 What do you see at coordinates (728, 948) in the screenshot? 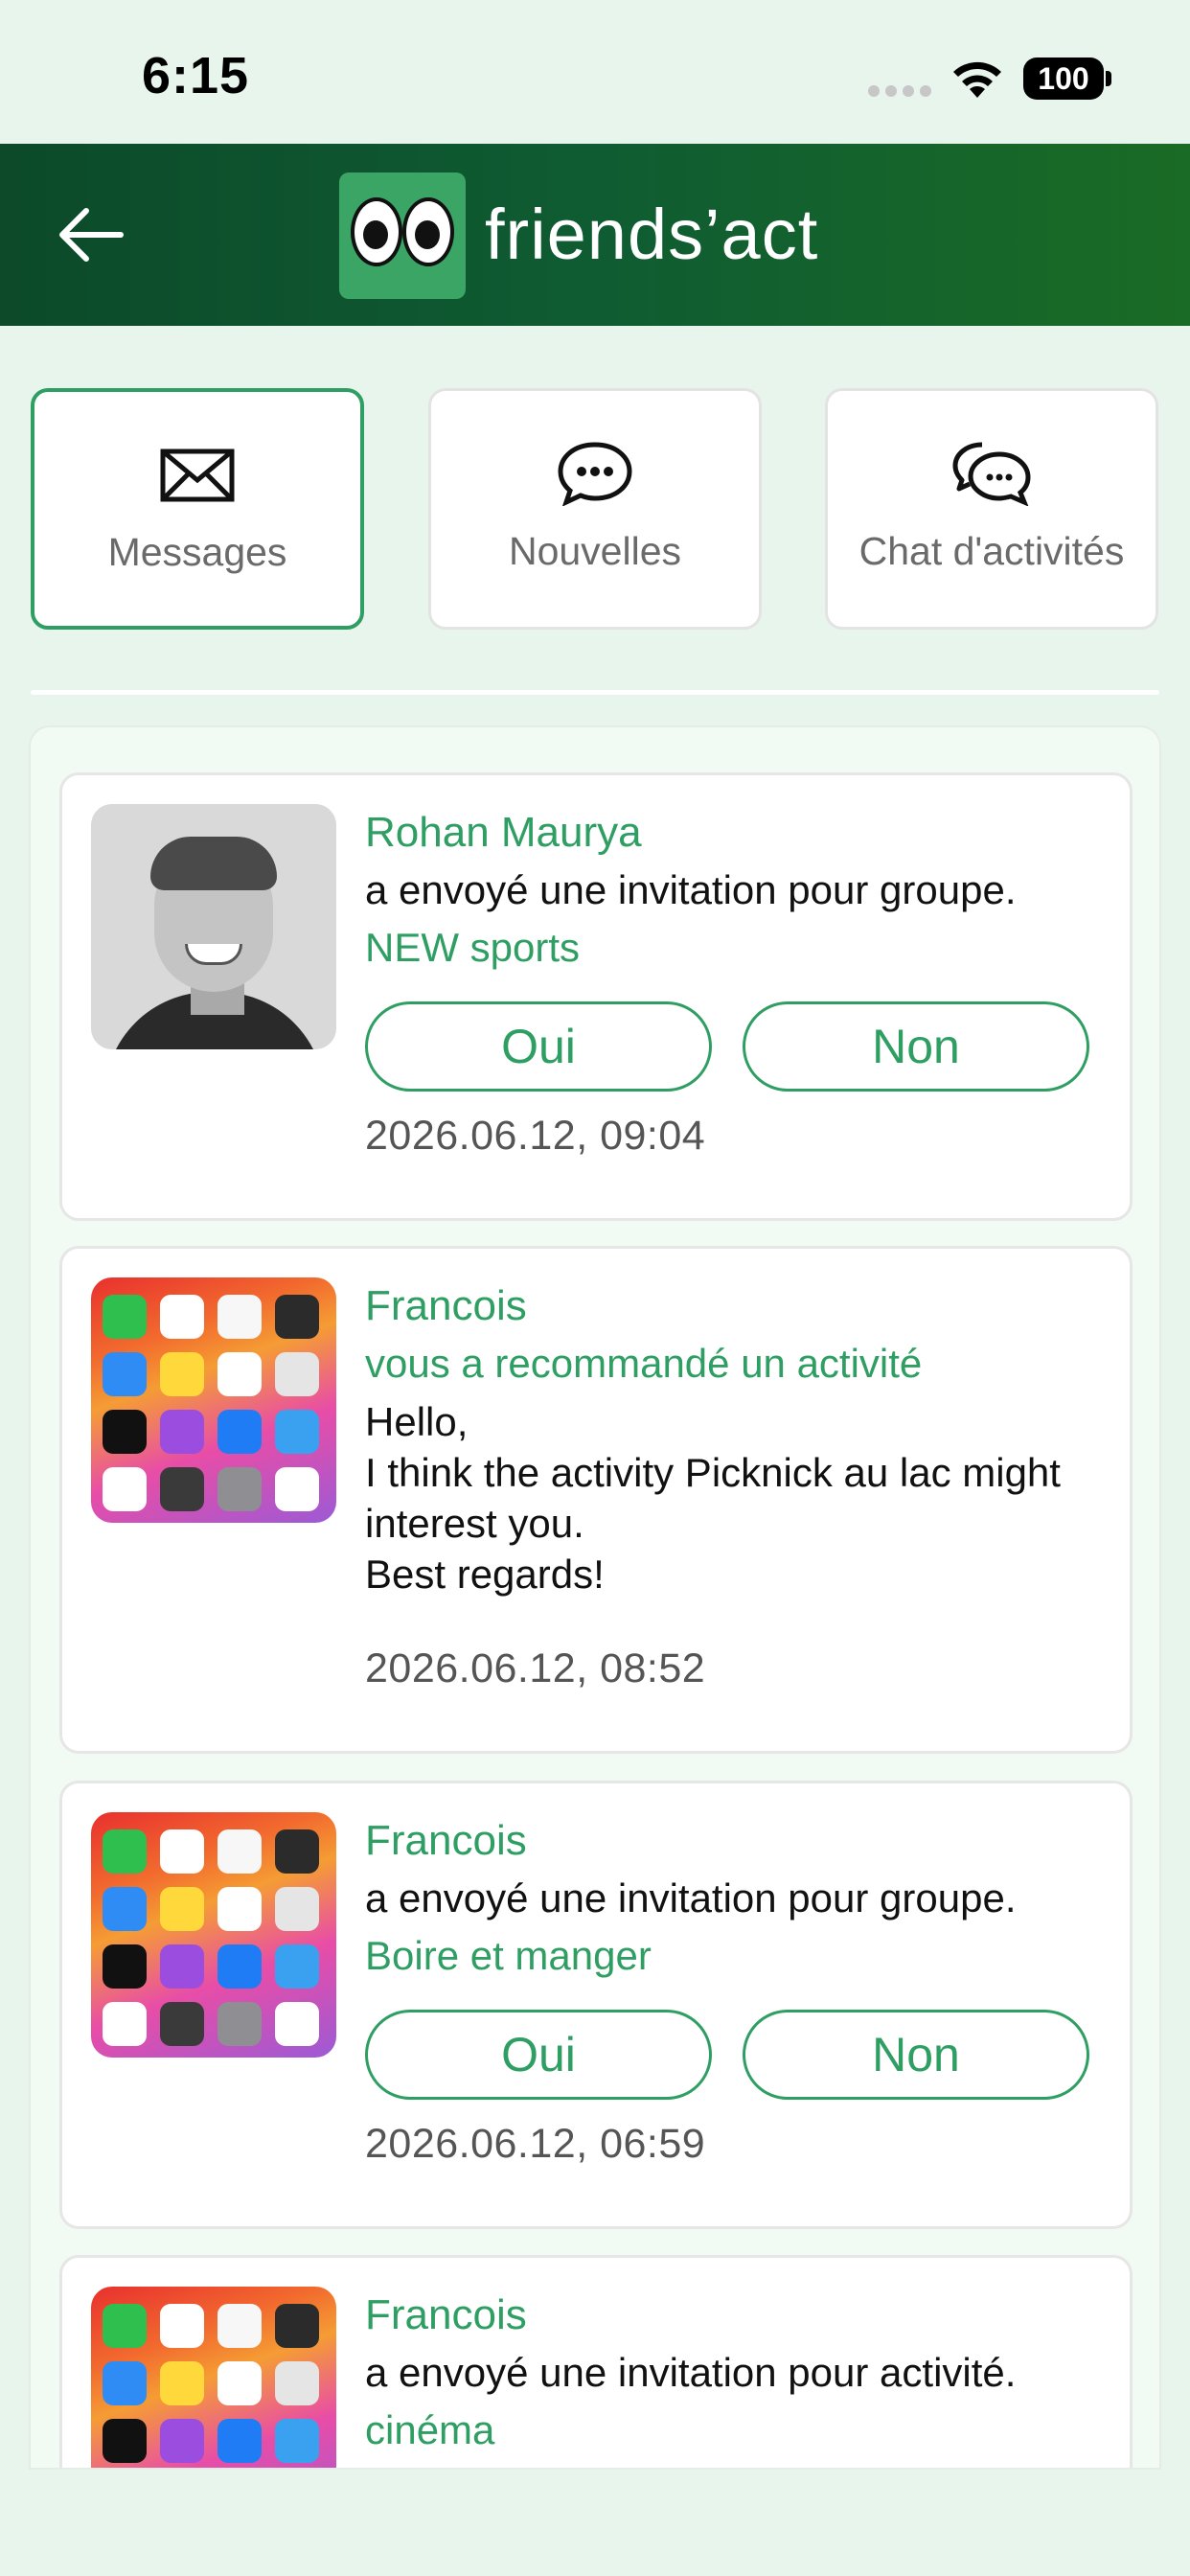
I see `invitation-target: NEW sports` at bounding box center [728, 948].